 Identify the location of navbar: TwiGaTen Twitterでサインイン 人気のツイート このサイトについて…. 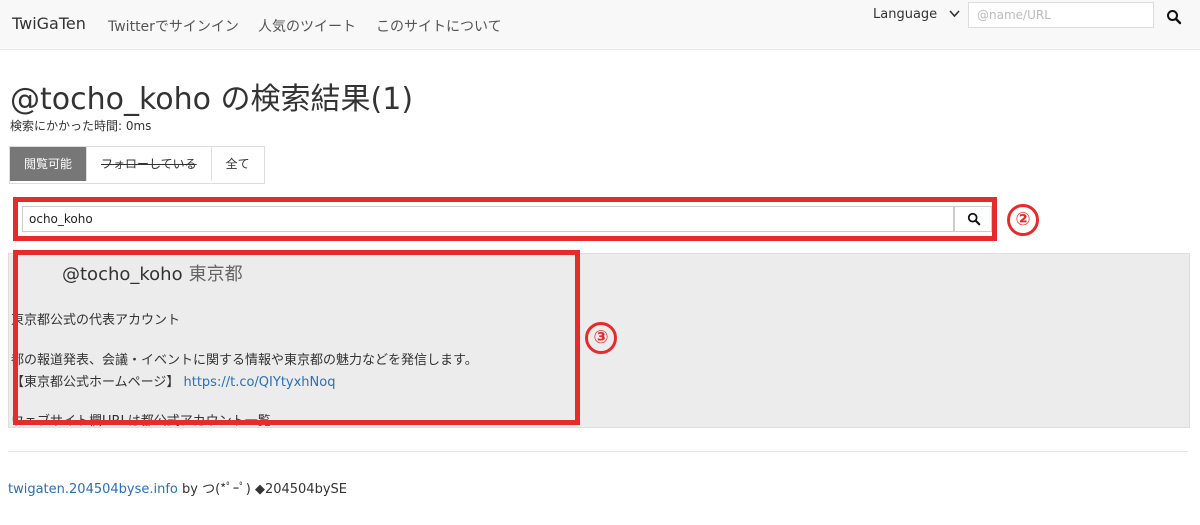
(600, 25).